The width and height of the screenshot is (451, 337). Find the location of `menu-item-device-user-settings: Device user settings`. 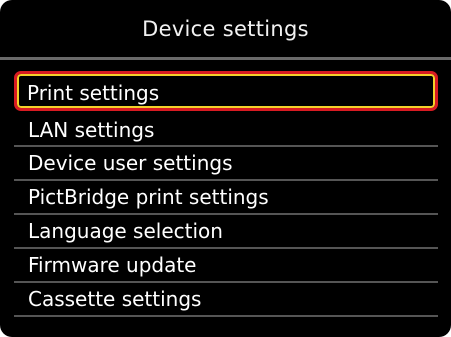

menu-item-device-user-settings: Device user settings is located at coordinates (226, 163).